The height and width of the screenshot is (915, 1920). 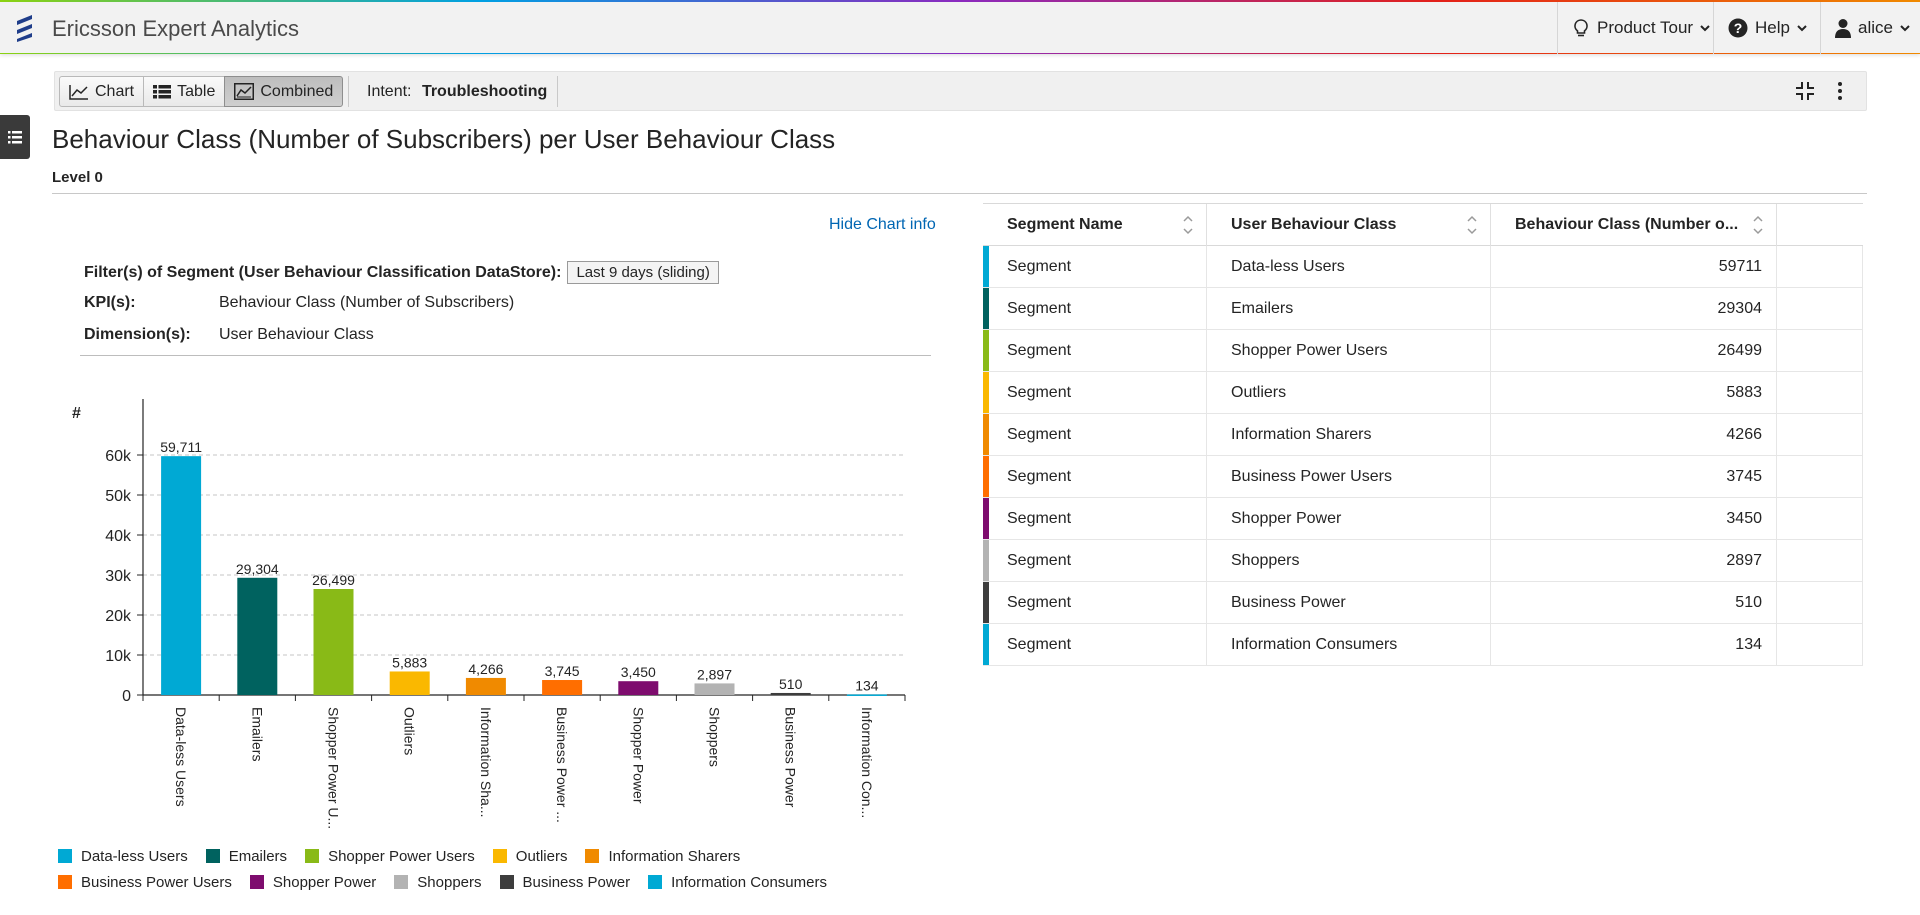 What do you see at coordinates (1581, 28) in the screenshot?
I see `lightbulb-icon` at bounding box center [1581, 28].